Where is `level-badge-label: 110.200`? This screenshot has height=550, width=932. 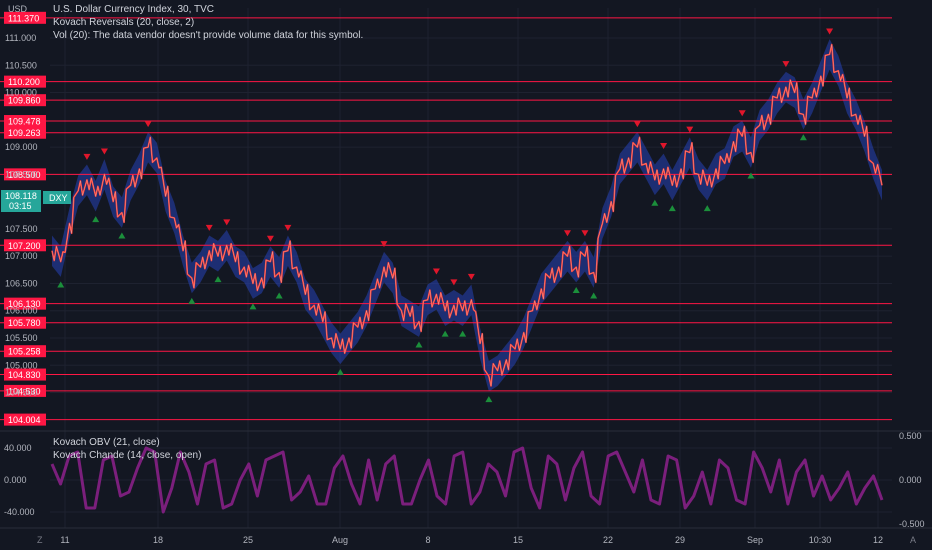 level-badge-label: 110.200 is located at coordinates (24, 82).